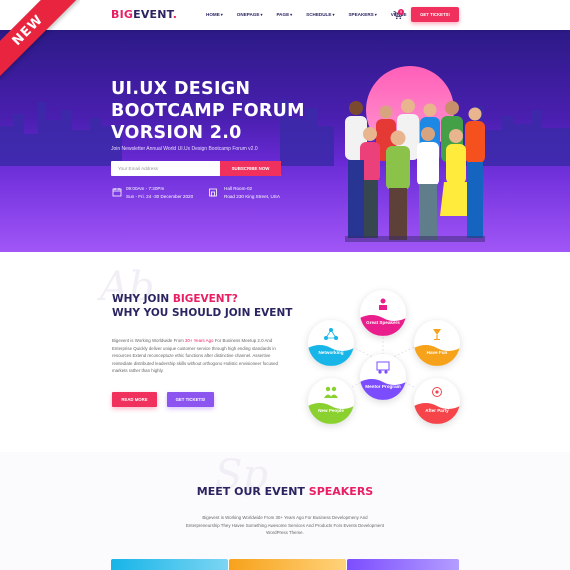  I want to click on feature-label: Great Speakers, so click(383, 322).